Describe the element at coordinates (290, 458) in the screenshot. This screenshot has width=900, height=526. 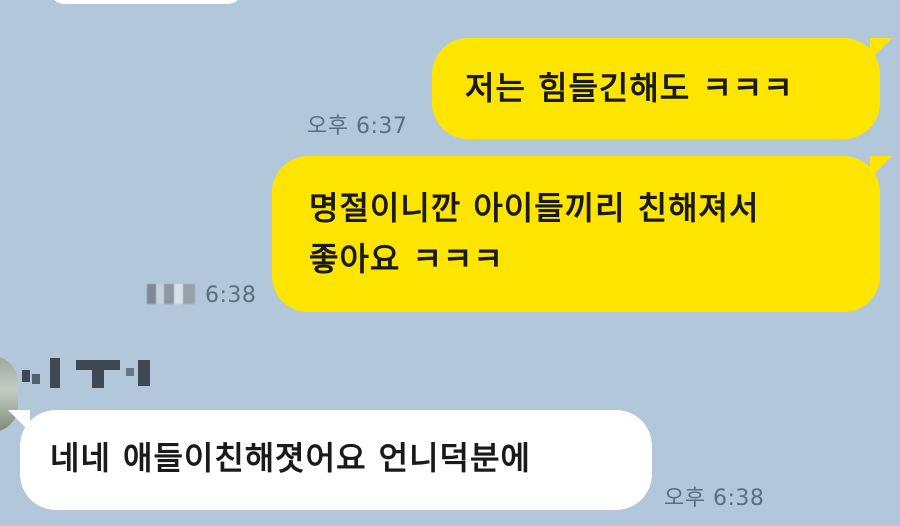
I see `message-text: 네네 애들이친해졋어요 언니덕분에` at that location.